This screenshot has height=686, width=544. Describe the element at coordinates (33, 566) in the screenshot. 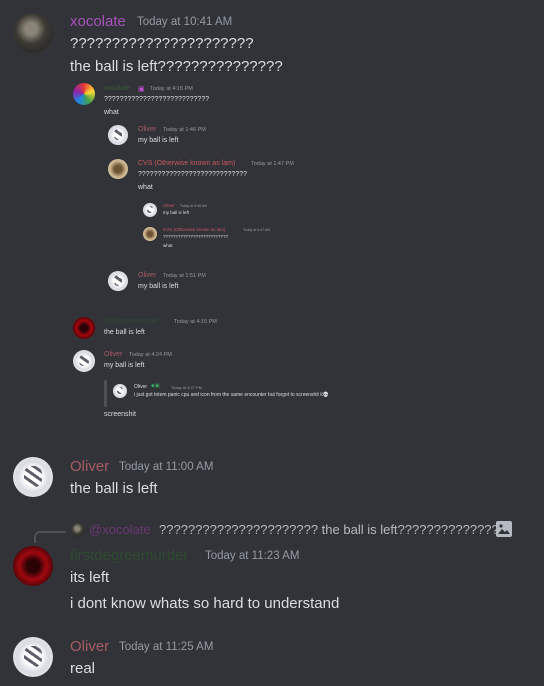

I see `avatar-firstdegreemurder` at that location.